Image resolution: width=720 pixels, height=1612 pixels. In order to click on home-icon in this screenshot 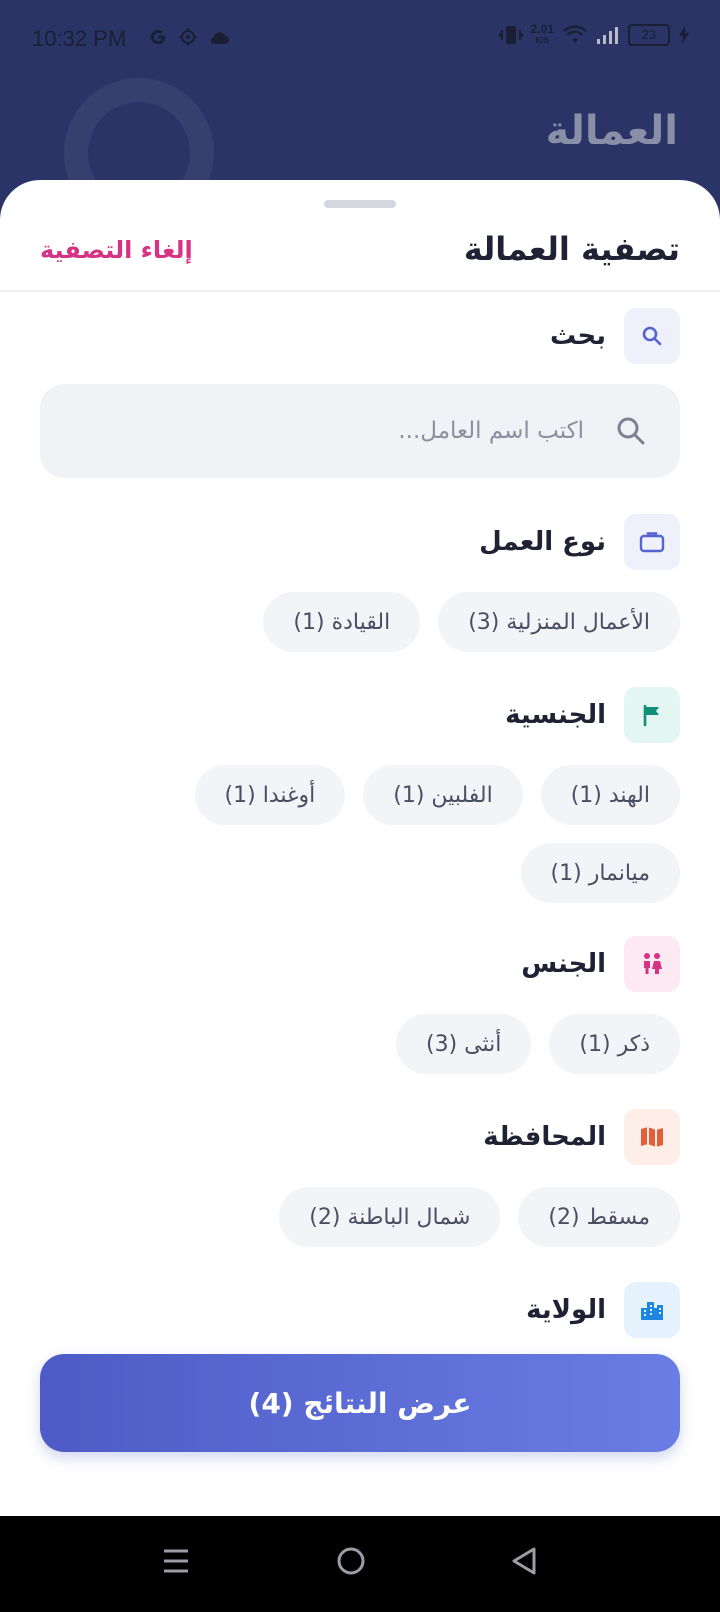, I will do `click(351, 1563)`.